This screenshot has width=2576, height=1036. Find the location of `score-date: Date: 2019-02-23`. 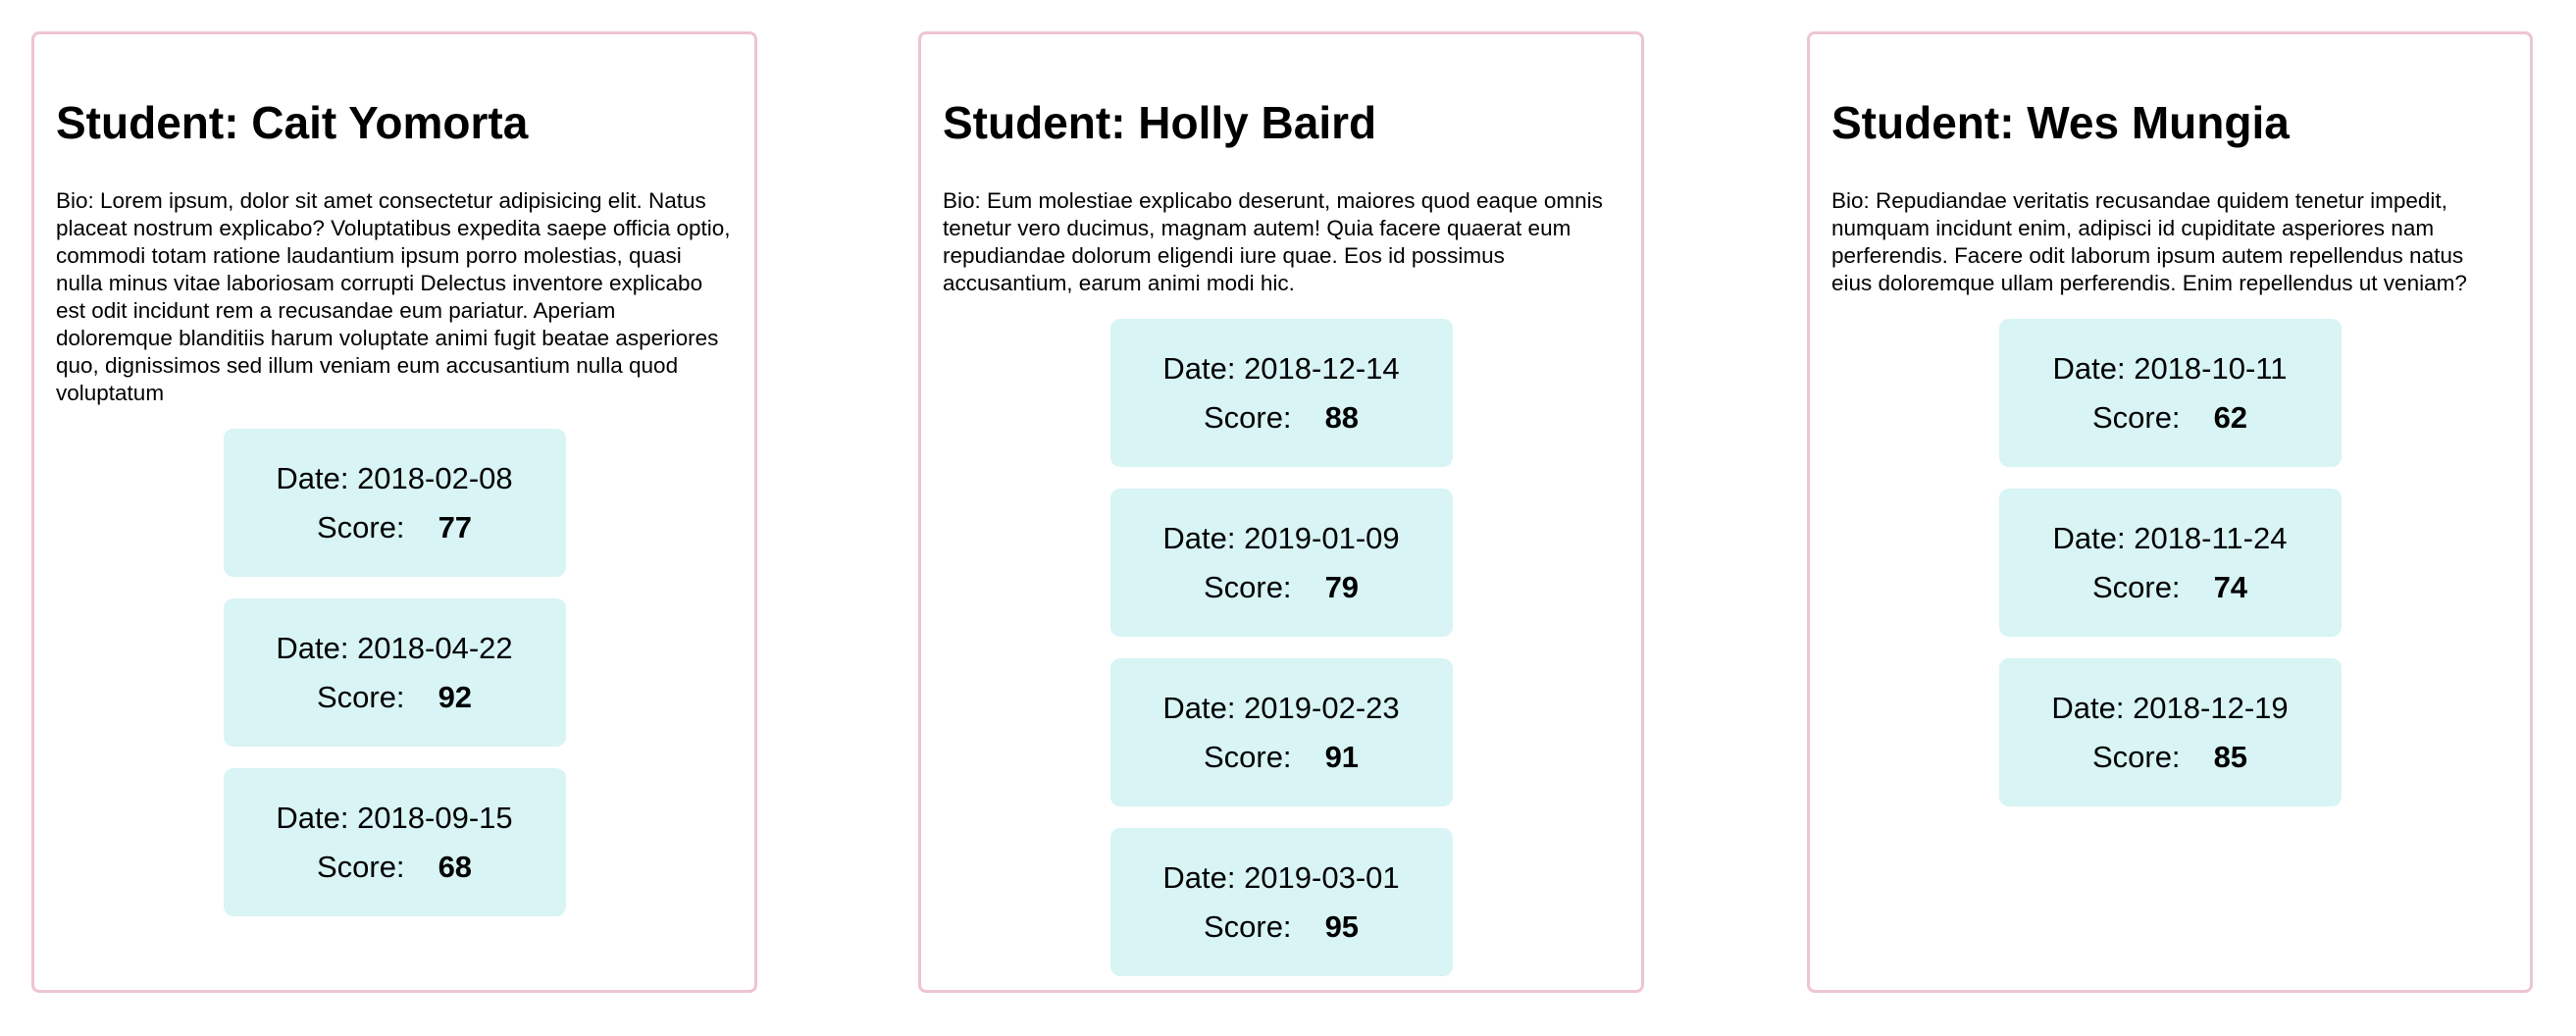

score-date: Date: 2019-02-23 is located at coordinates (1281, 707).